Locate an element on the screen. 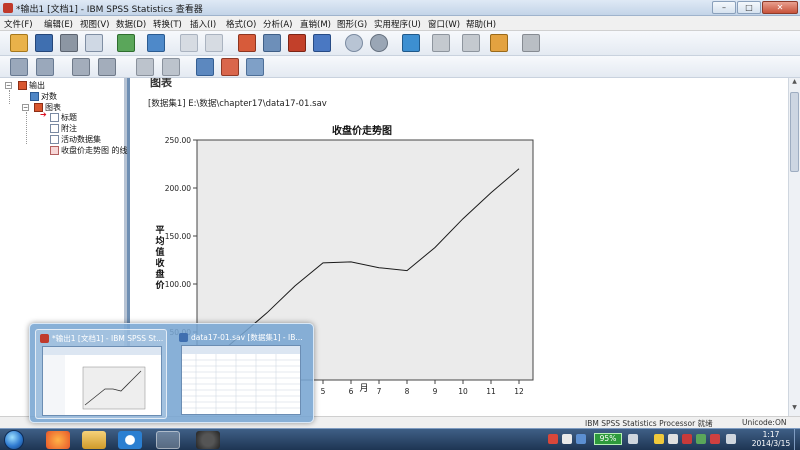  goto-data-icon is located at coordinates (247, 43).